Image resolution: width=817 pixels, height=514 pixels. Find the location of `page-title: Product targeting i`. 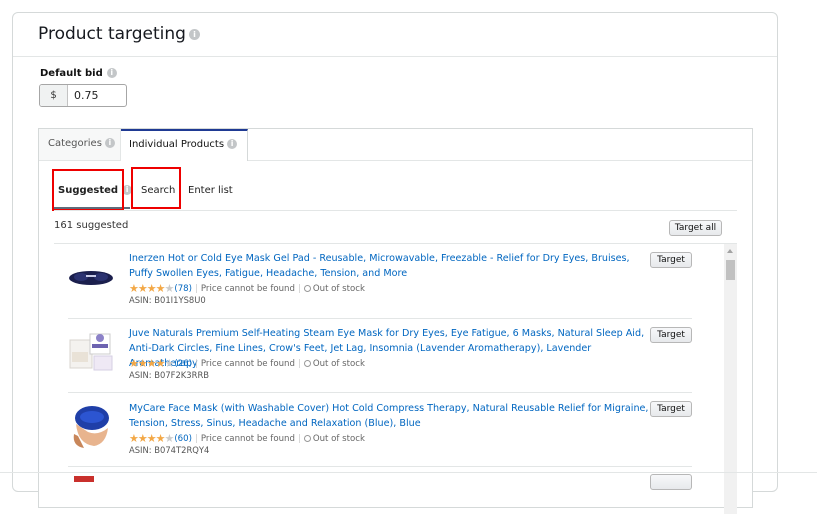

page-title: Product targeting i is located at coordinates (119, 34).